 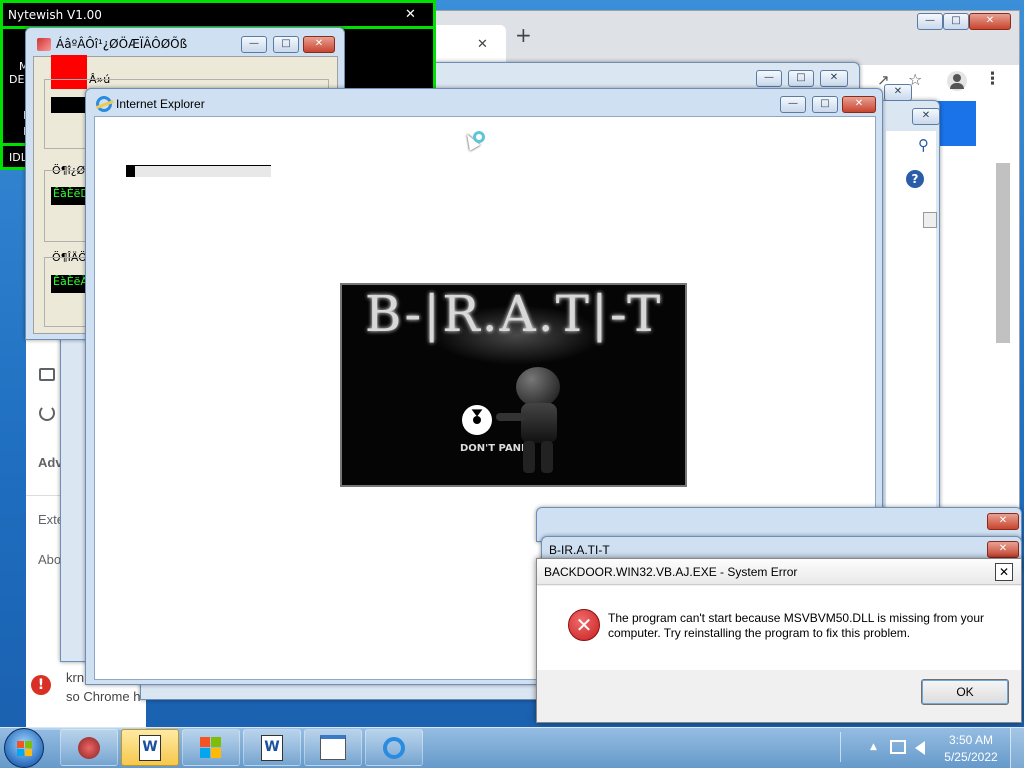 I want to click on network-icon, so click(x=898, y=747).